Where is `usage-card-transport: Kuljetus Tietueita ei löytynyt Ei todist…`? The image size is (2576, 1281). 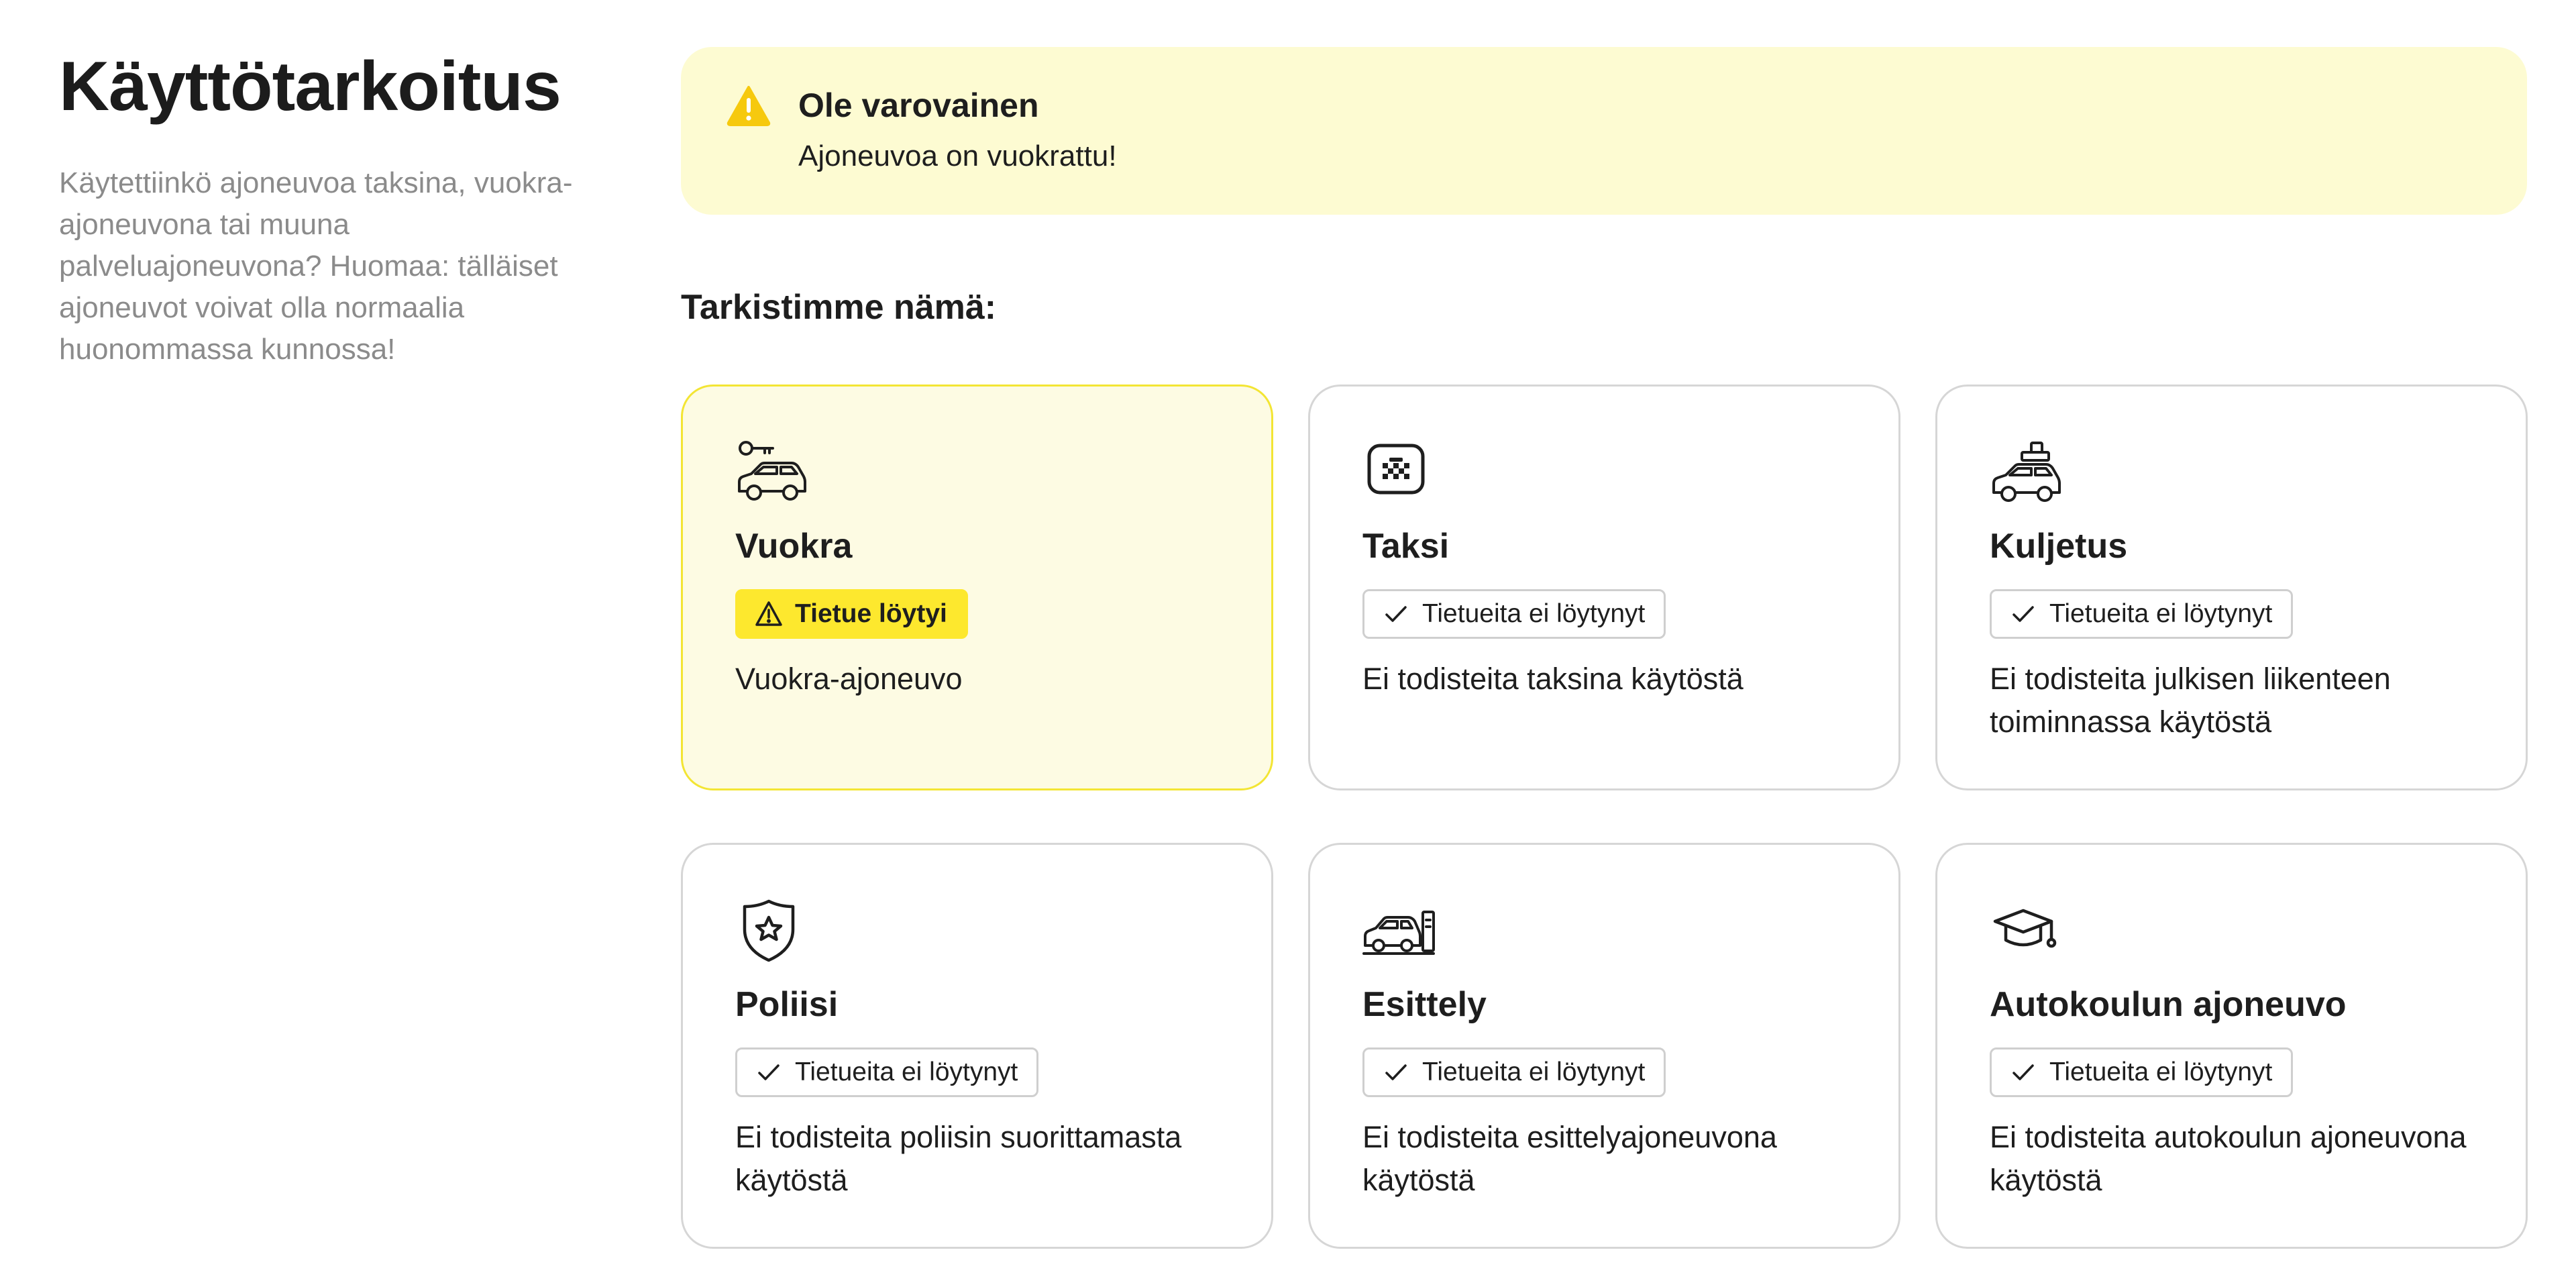
usage-card-transport: Kuljetus Tietueita ei löytynyt Ei todist… is located at coordinates (2231, 587).